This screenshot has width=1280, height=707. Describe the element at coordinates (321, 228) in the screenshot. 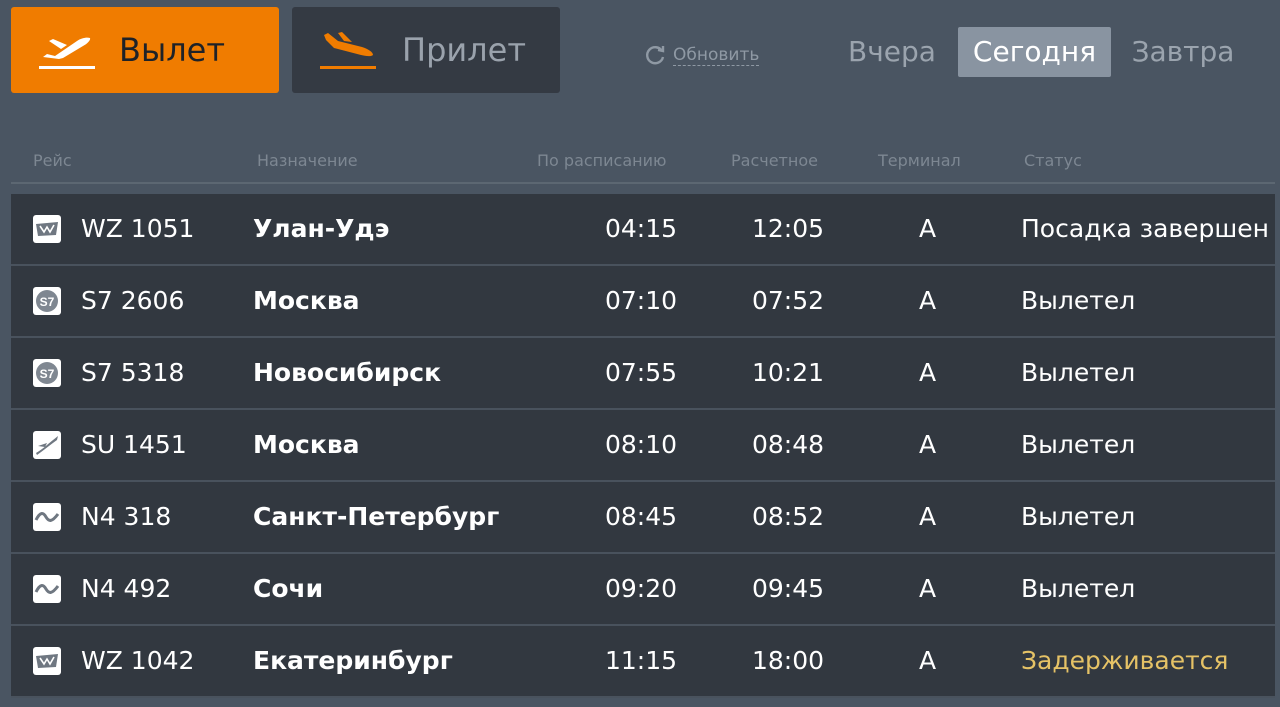

I see `destination: Улан-Удэ` at that location.